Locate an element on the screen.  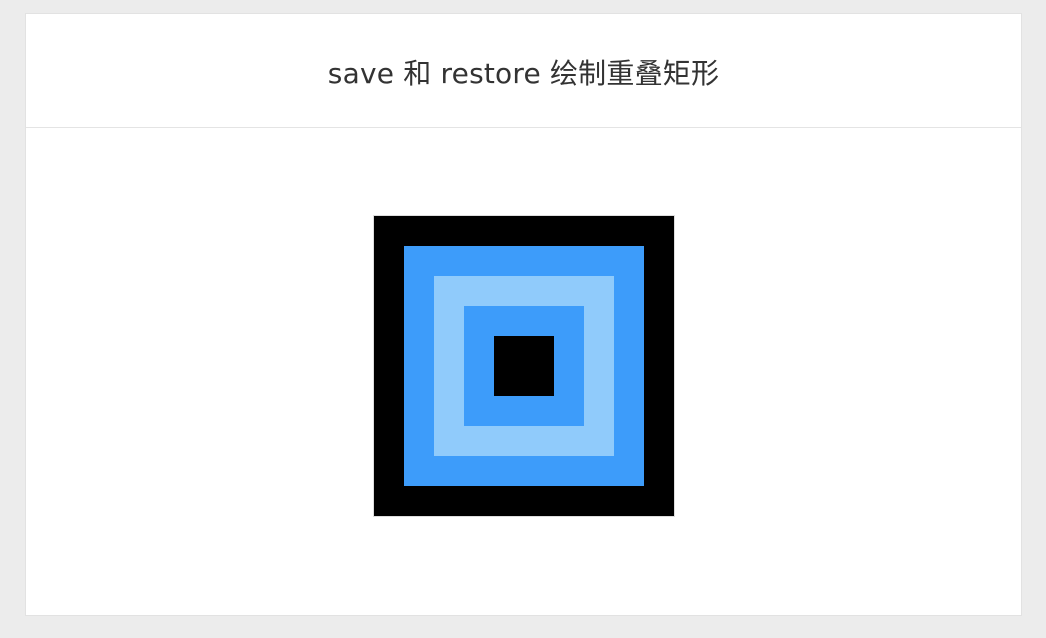
rect-stack-svg is located at coordinates (524, 366).